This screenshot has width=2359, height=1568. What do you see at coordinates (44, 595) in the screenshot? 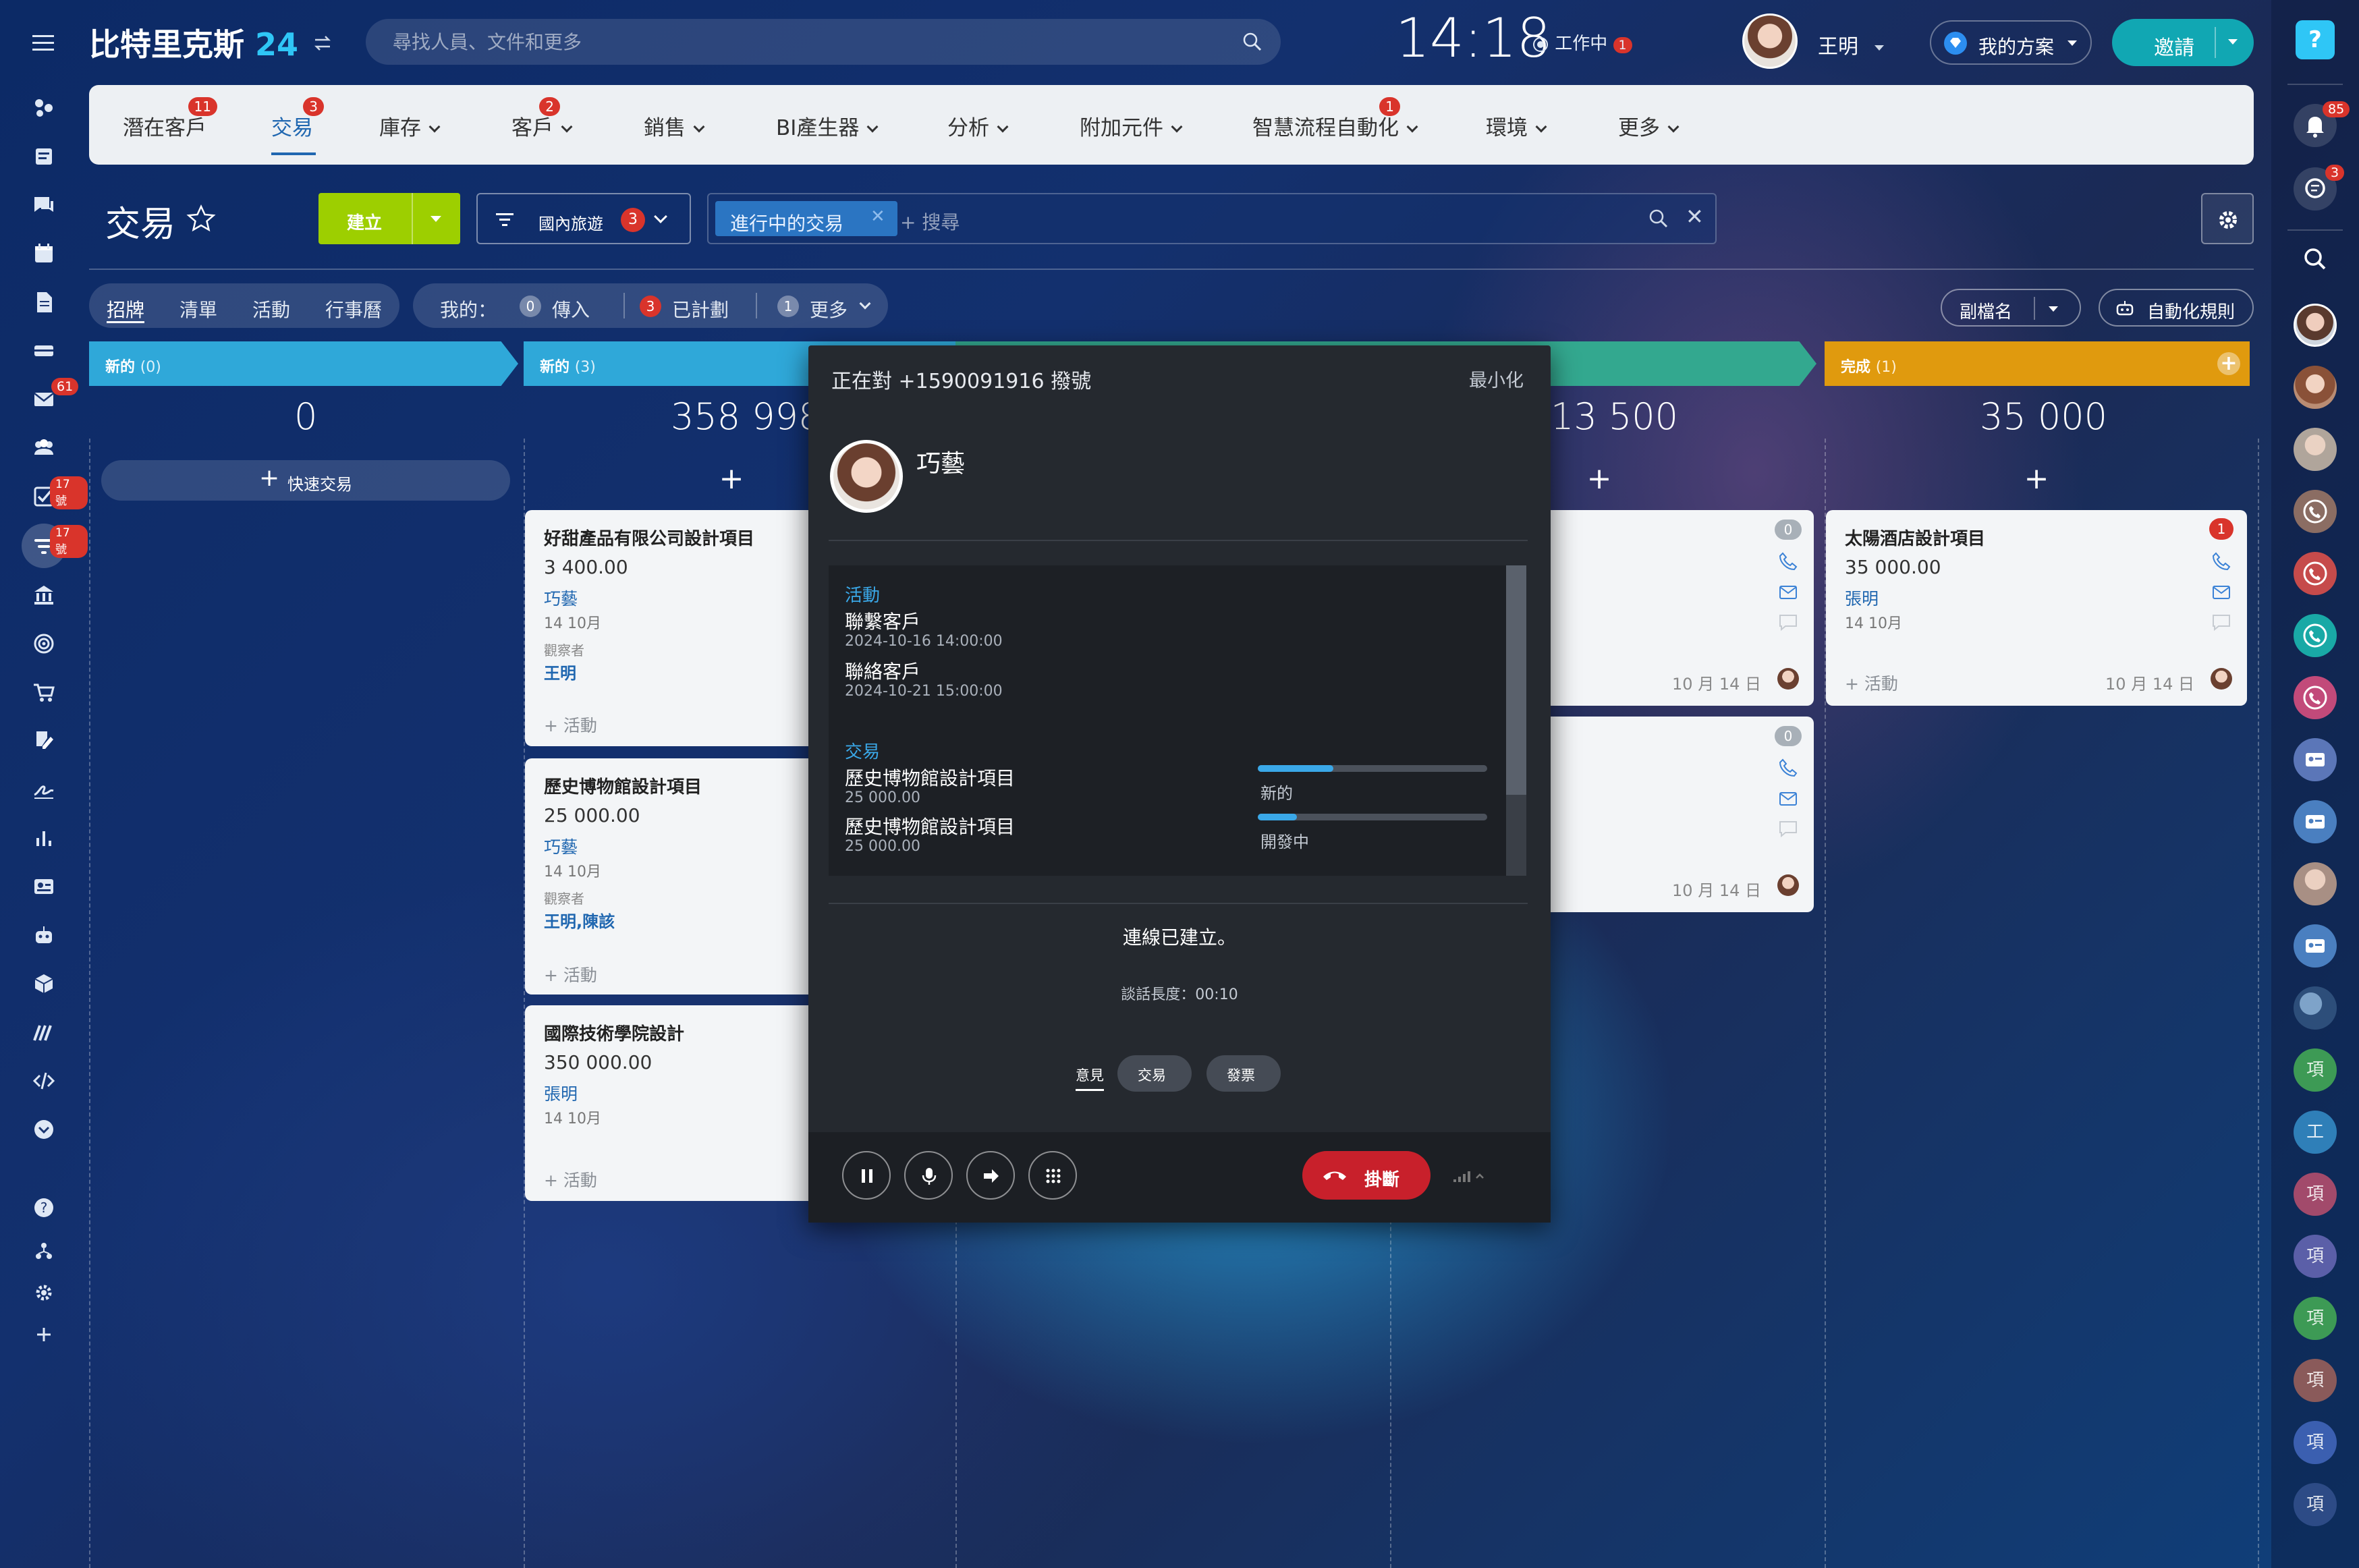
I see `bank-icon` at bounding box center [44, 595].